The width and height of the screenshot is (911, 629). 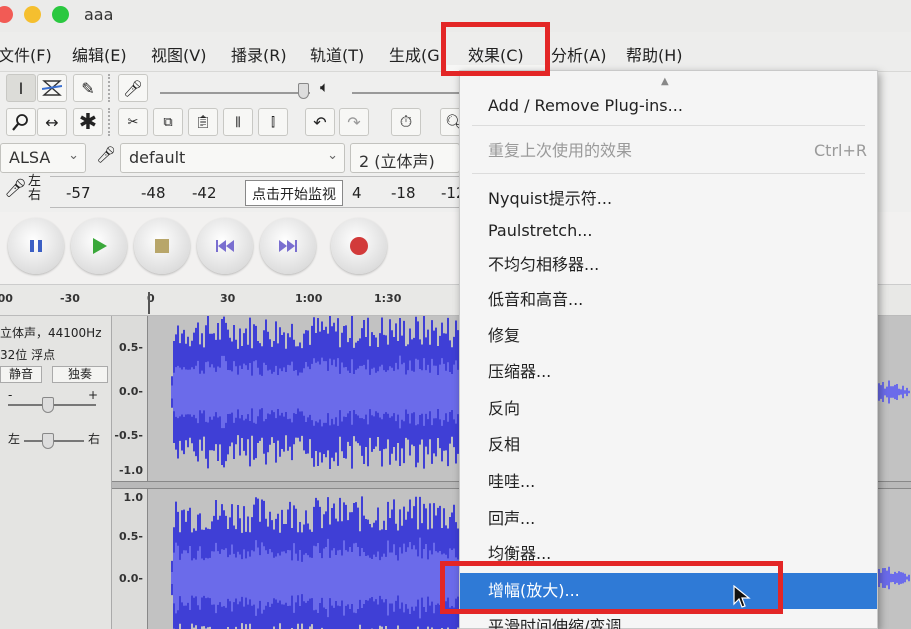 I want to click on meter-tick: -57, so click(x=78, y=193).